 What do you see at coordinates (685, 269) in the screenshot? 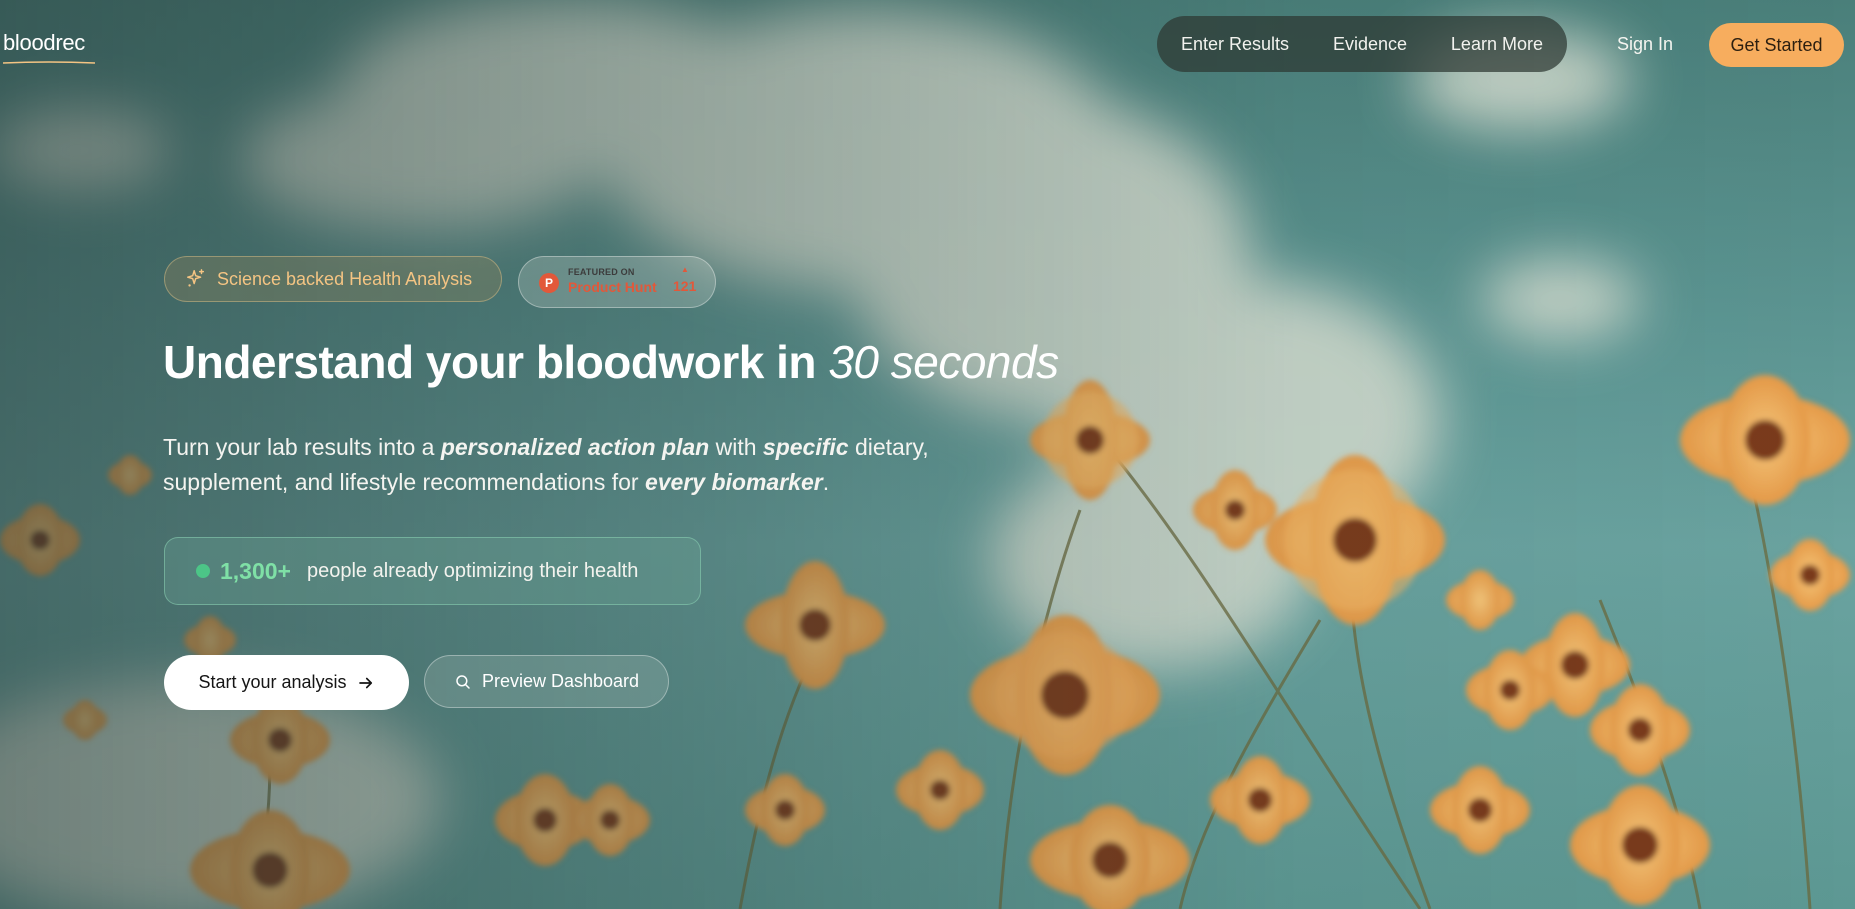
I see `upvote-icon: ▲` at bounding box center [685, 269].